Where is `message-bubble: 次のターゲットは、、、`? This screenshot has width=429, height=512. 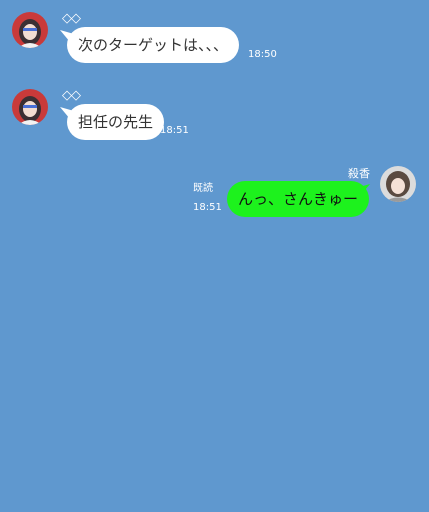
message-bubble: 次のターゲットは、、、 is located at coordinates (153, 45).